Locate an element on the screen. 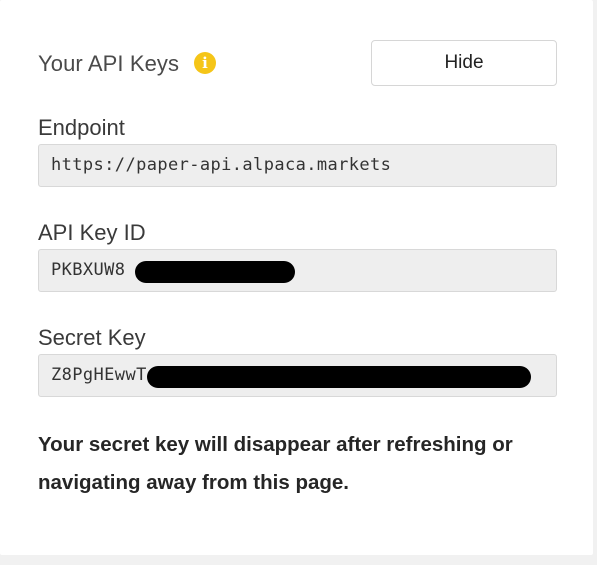 The image size is (597, 565). secret-key-redaction is located at coordinates (339, 377).